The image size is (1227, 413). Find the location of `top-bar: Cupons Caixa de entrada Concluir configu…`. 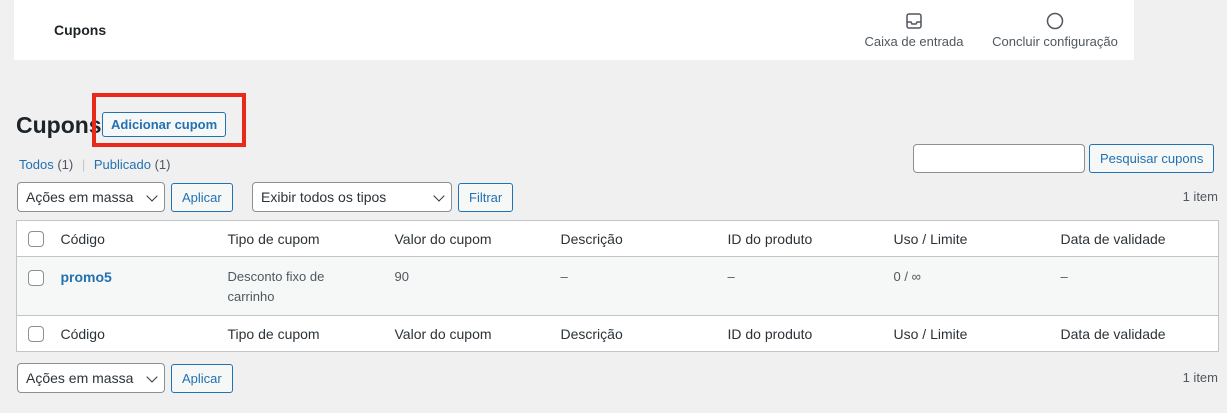

top-bar: Cupons Caixa de entrada Concluir configu… is located at coordinates (574, 30).